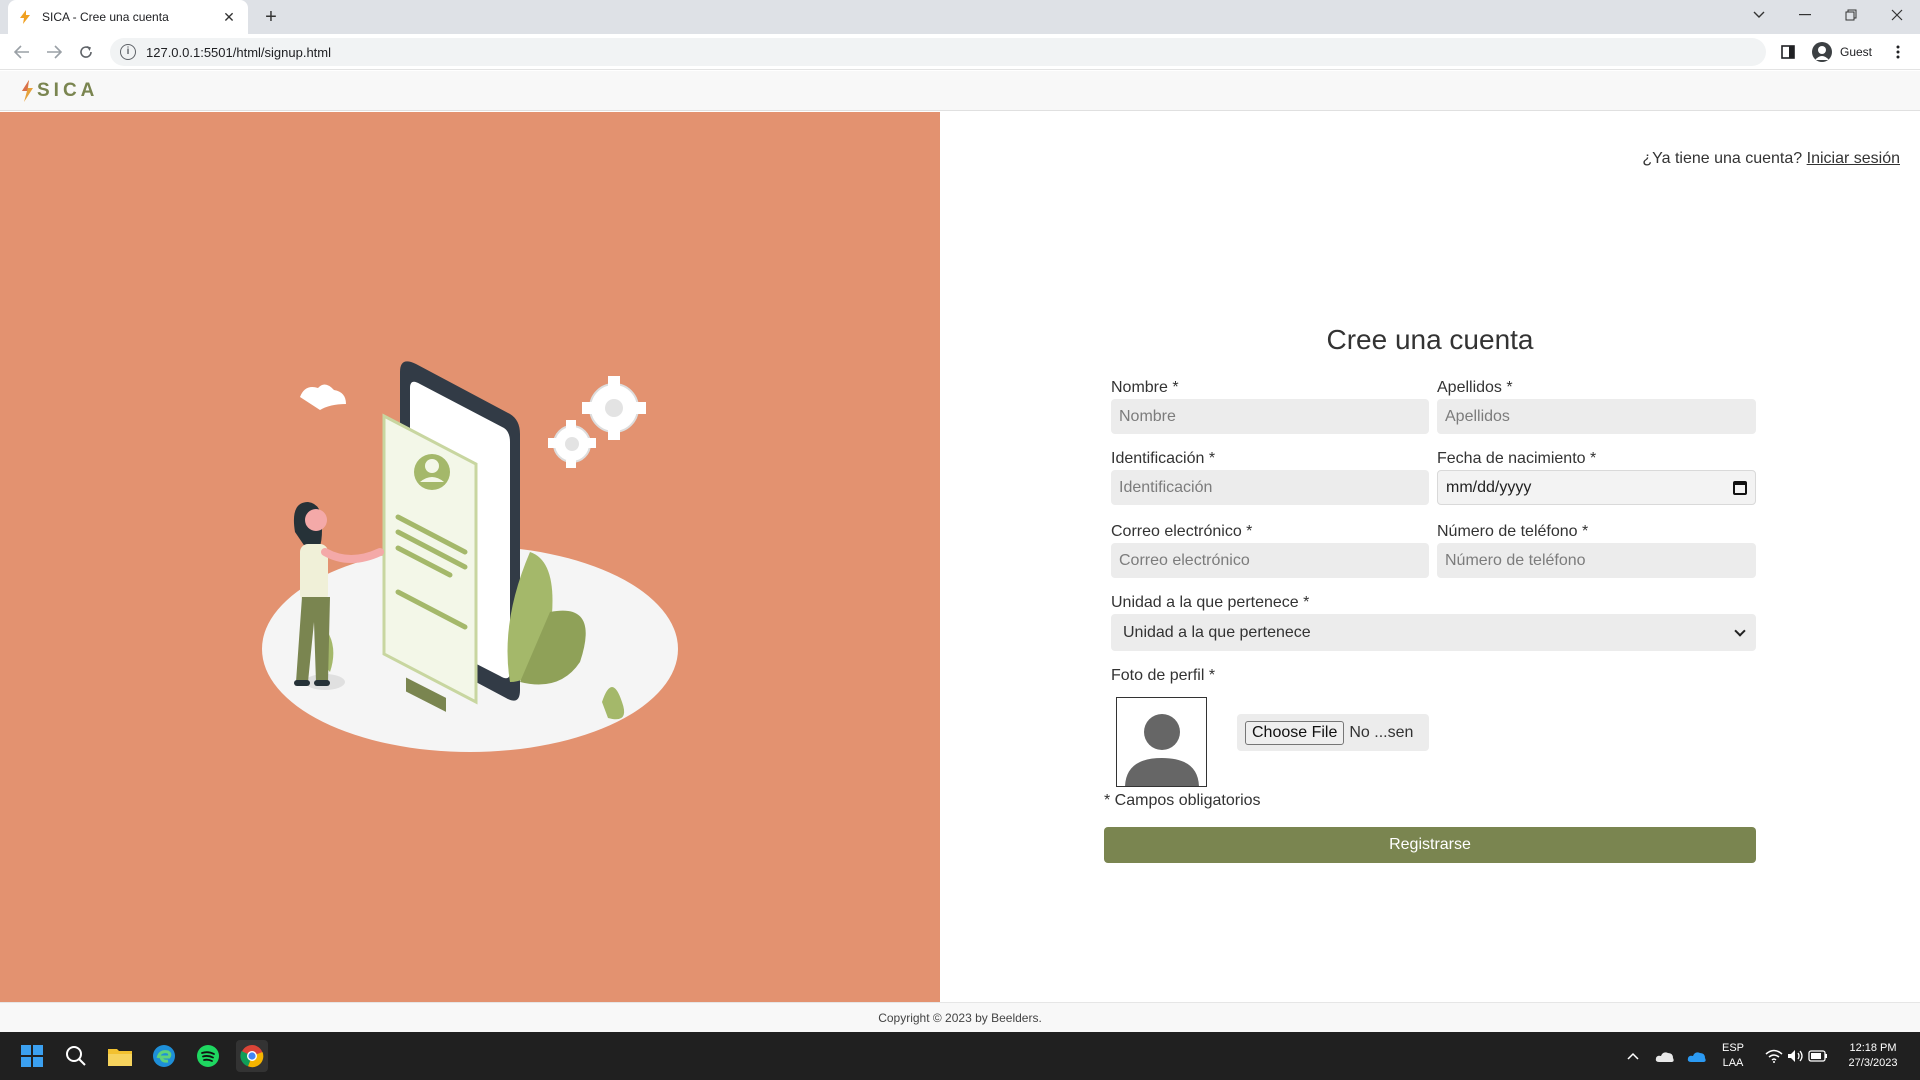 This screenshot has width=1920, height=1080. What do you see at coordinates (1430, 845) in the screenshot?
I see `register-button: Registrarse` at bounding box center [1430, 845].